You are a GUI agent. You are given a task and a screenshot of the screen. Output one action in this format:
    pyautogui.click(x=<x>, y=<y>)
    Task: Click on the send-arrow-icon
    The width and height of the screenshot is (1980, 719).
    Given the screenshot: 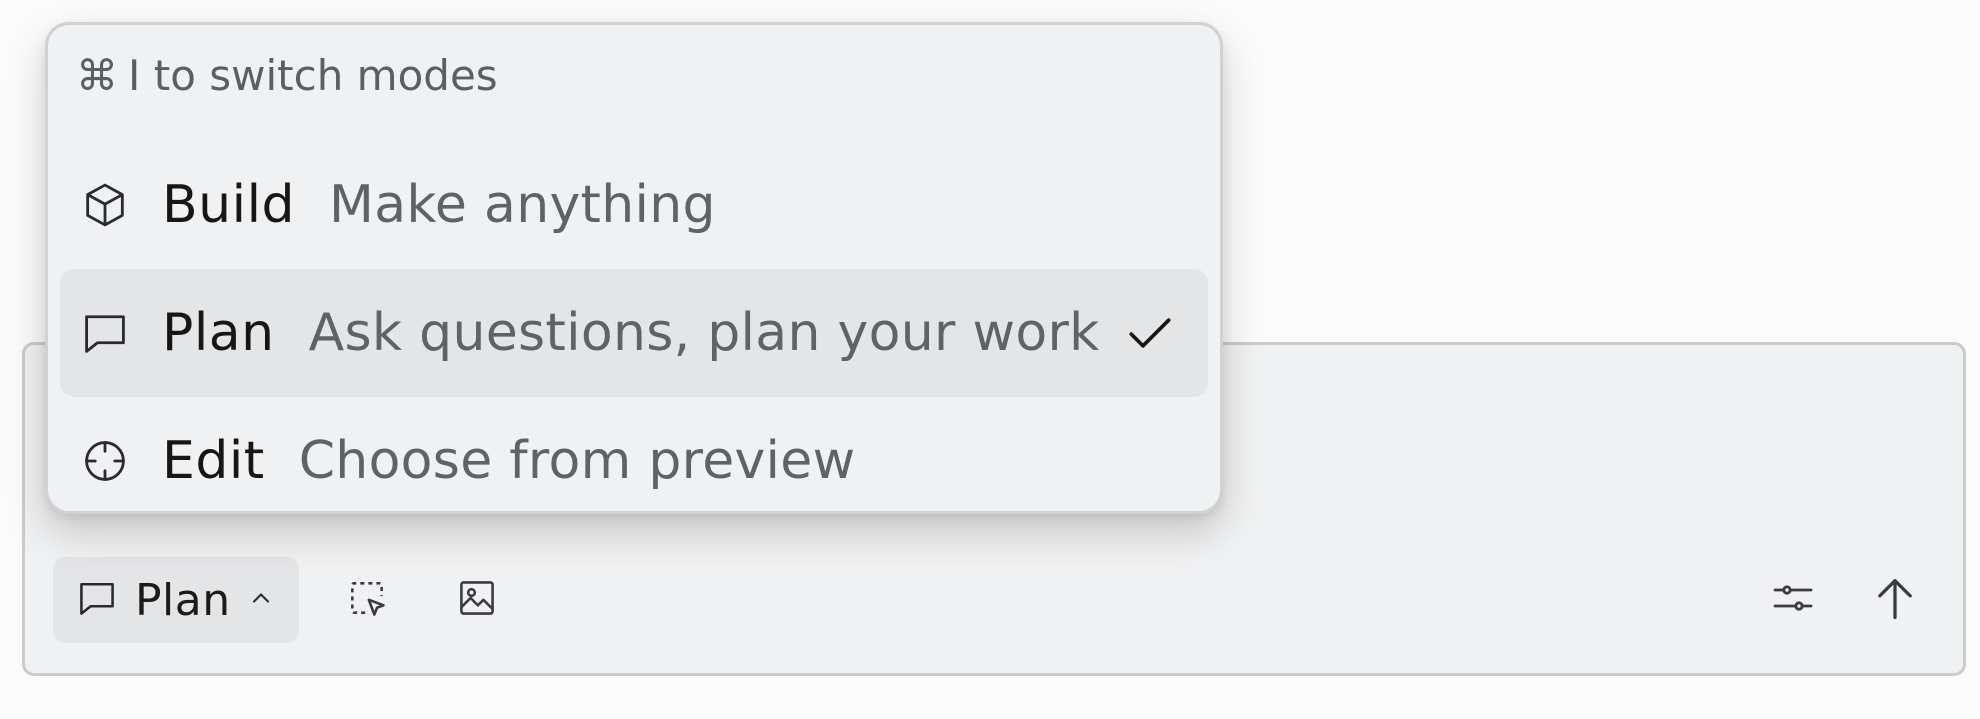 What is the action you would take?
    pyautogui.click(x=1895, y=600)
    